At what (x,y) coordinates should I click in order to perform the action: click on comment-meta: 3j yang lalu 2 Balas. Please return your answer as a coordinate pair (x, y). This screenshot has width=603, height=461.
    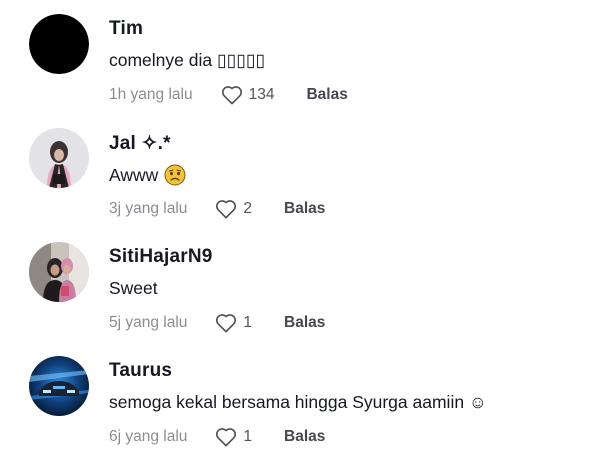
    Looking at the image, I should click on (217, 209).